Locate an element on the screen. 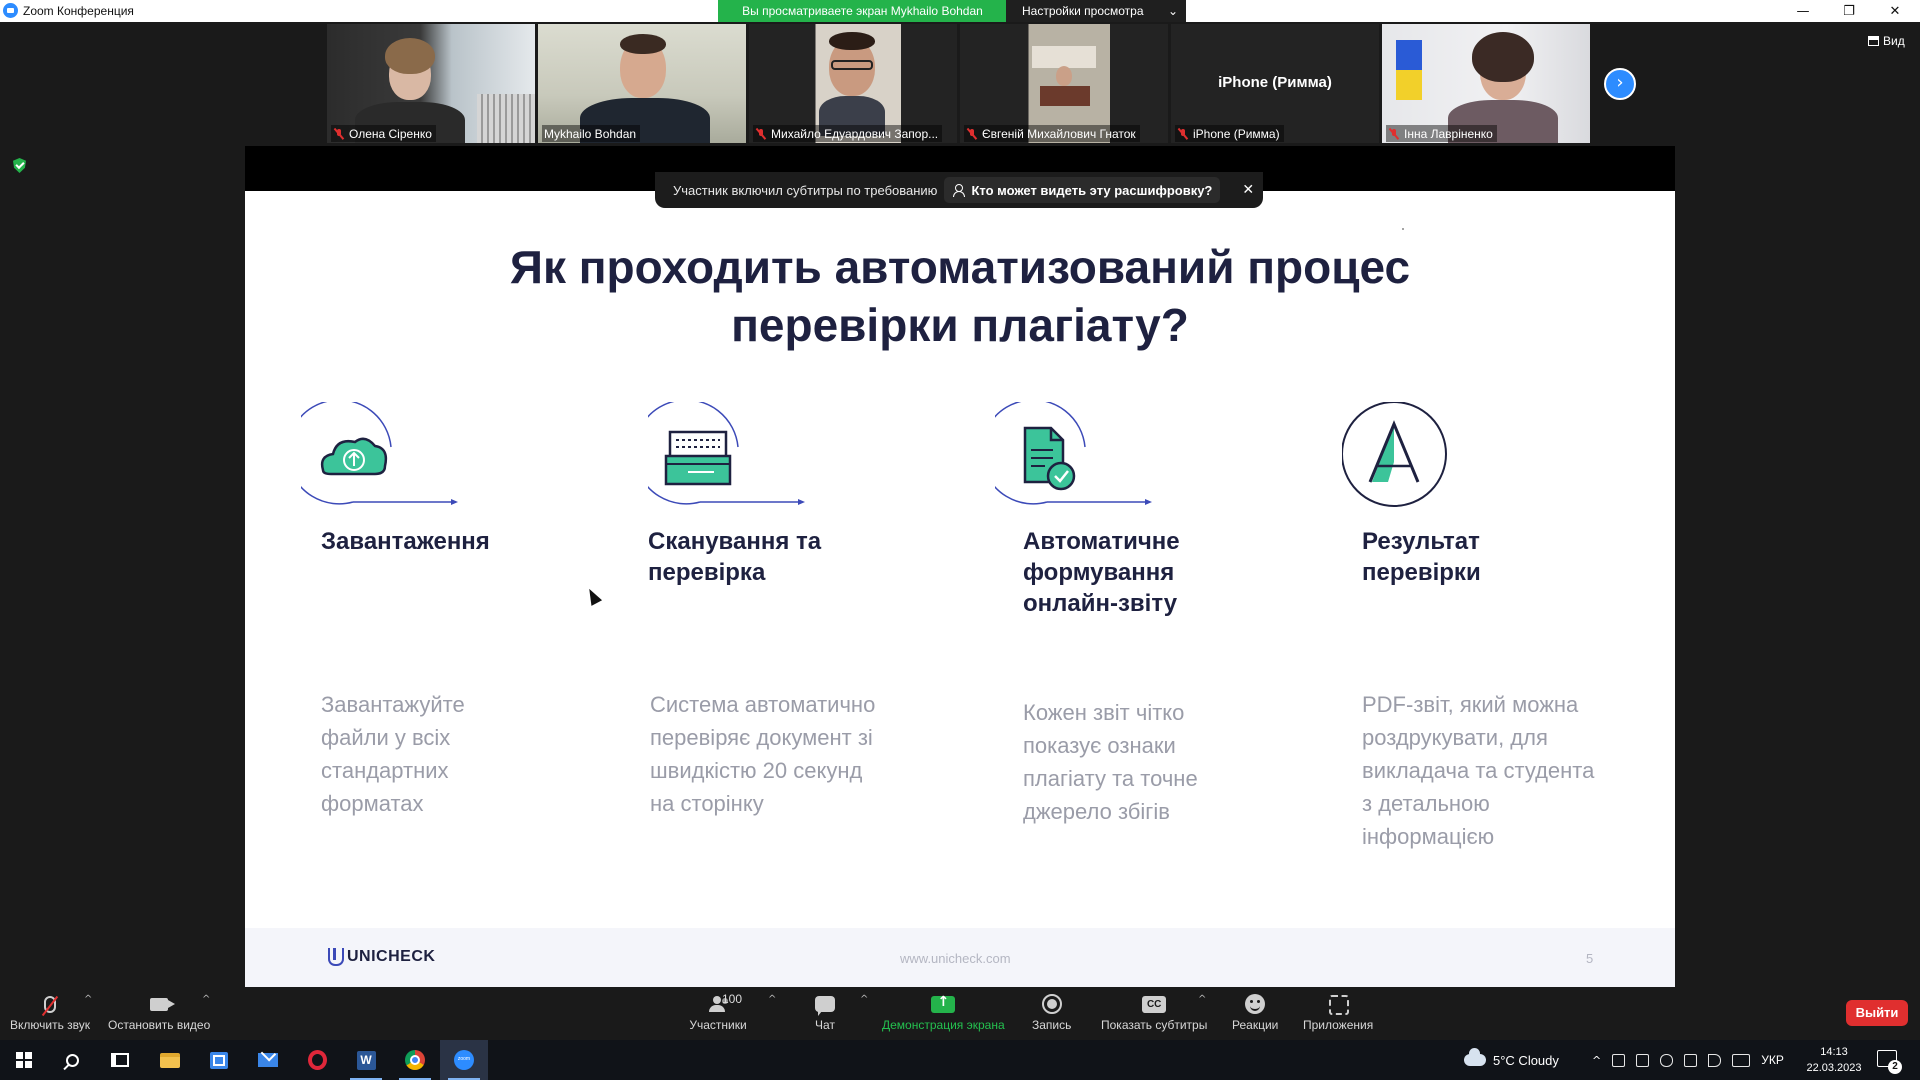  video-camera-icon is located at coordinates (159, 1004).